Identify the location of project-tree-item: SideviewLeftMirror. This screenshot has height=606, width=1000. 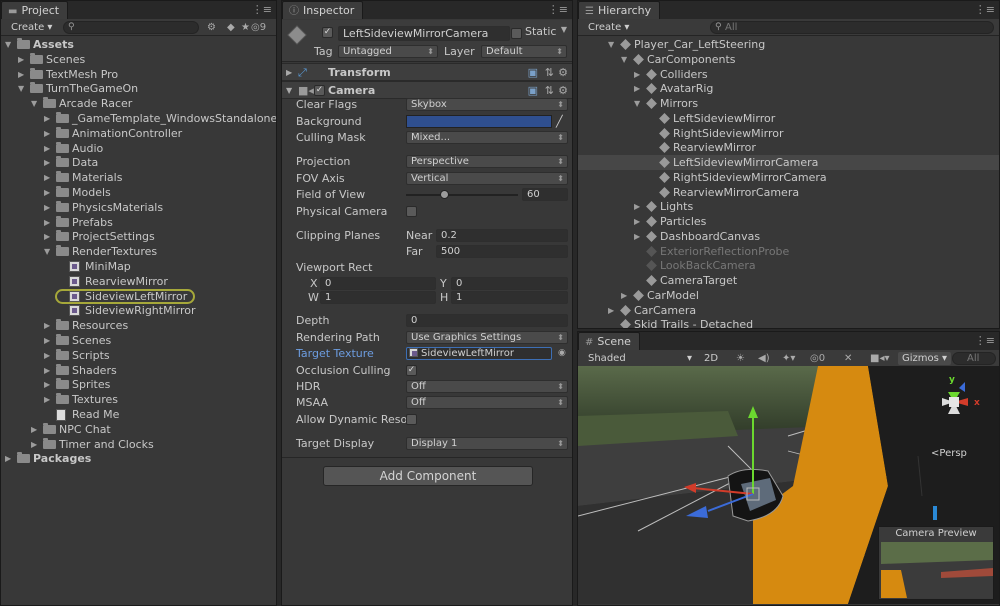
(138, 296).